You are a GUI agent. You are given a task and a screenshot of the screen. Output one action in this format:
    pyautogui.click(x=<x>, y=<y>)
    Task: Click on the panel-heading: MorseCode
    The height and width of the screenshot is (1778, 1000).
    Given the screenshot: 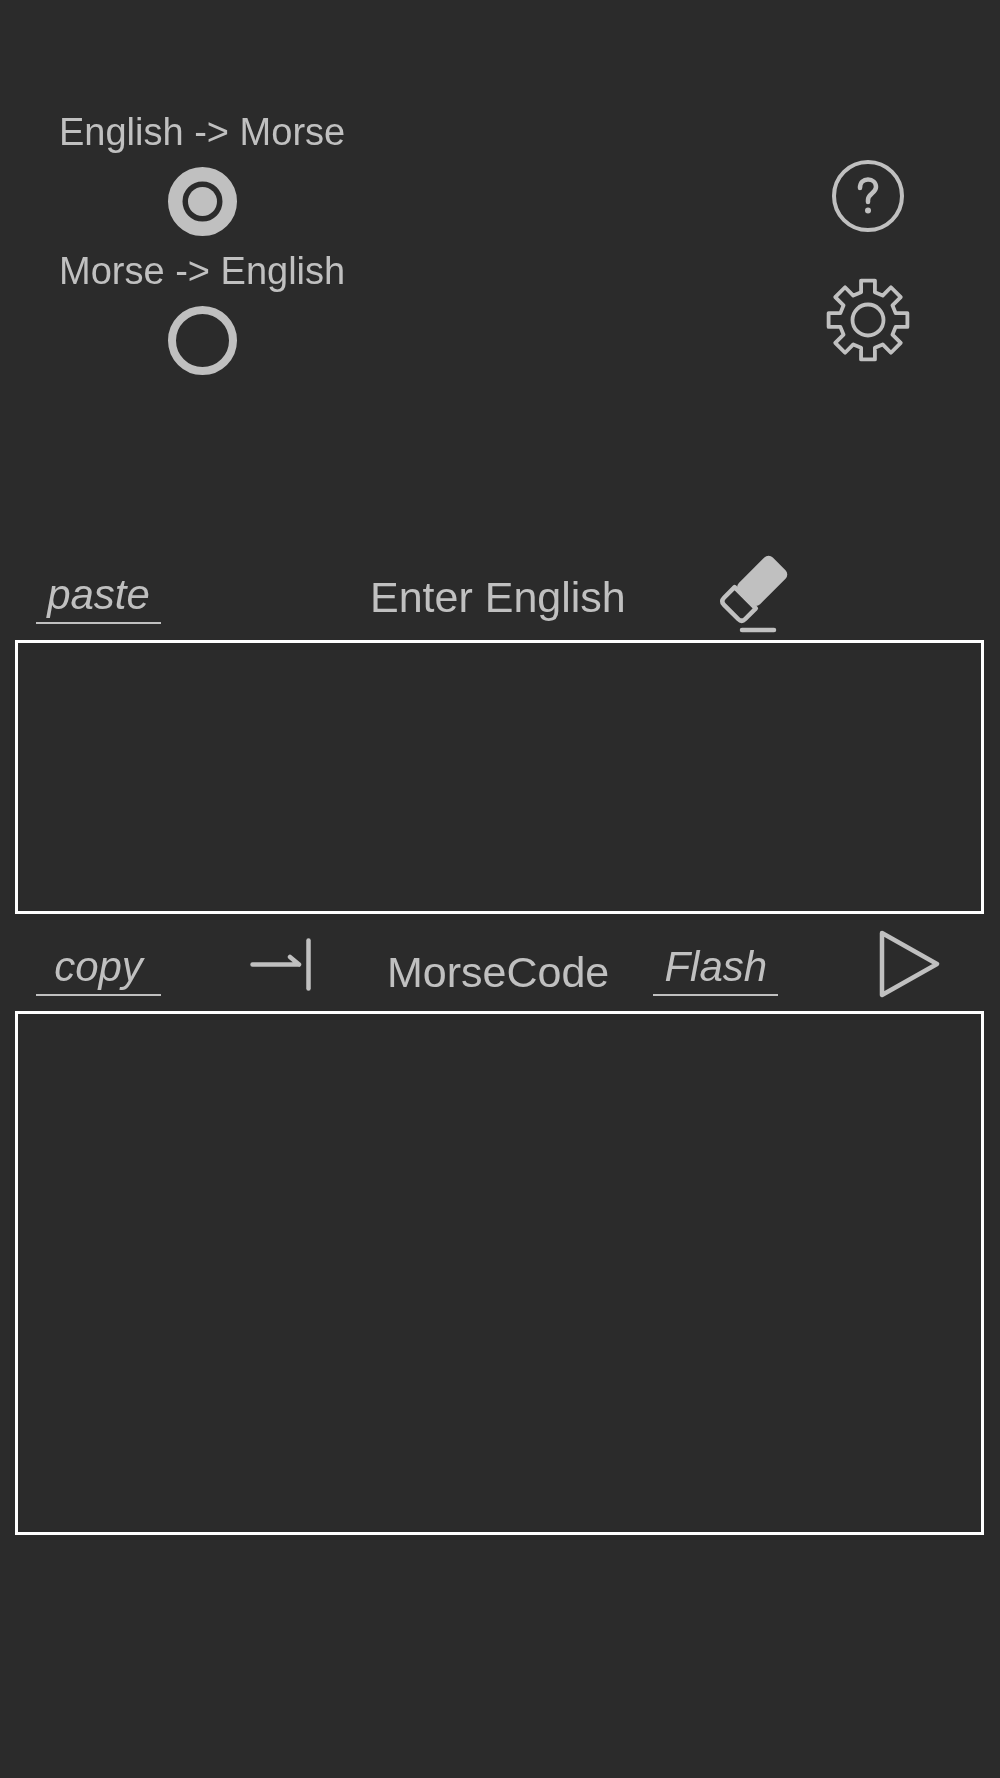 What is the action you would take?
    pyautogui.click(x=498, y=972)
    